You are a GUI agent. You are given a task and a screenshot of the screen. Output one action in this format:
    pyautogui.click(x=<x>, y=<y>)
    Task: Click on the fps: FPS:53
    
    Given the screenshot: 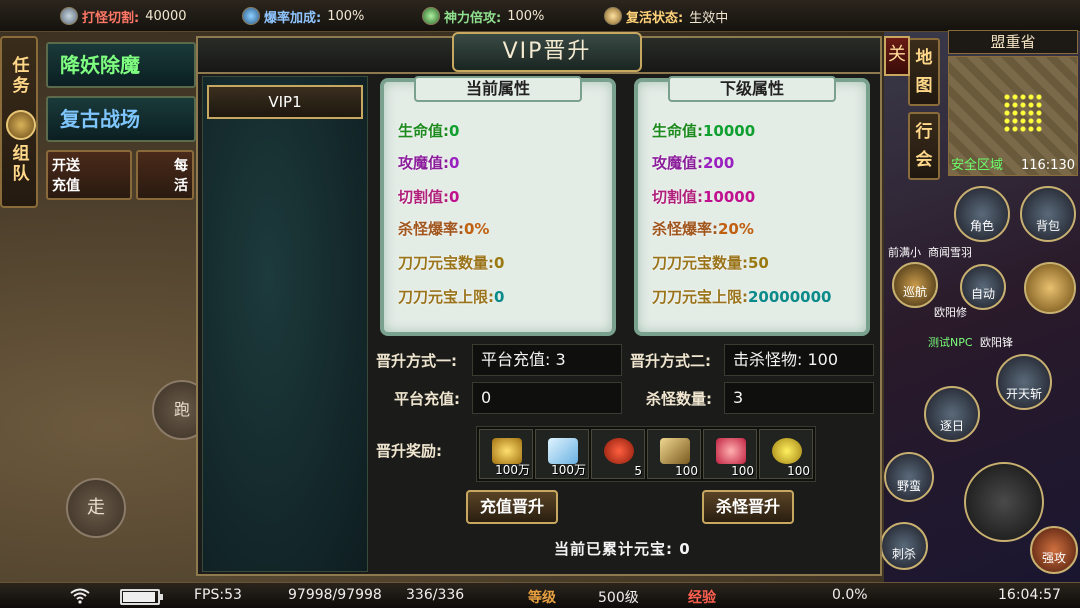 What is the action you would take?
    pyautogui.click(x=218, y=595)
    